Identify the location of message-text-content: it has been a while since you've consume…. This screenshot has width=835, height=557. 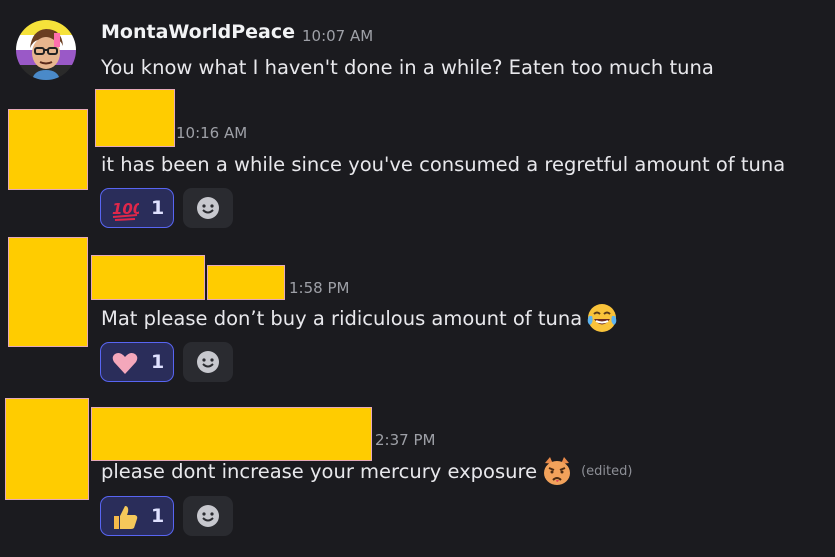
(443, 164).